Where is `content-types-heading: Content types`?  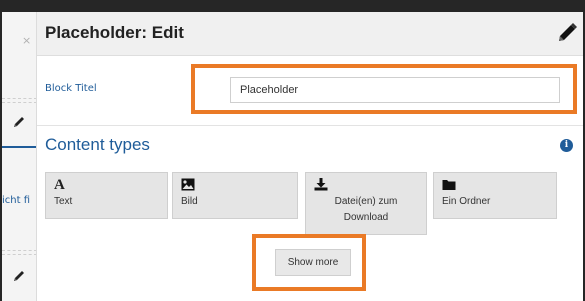
content-types-heading: Content types is located at coordinates (97, 144).